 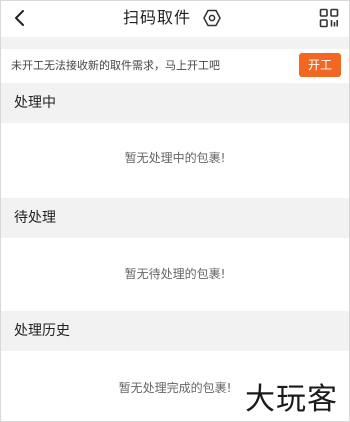 What do you see at coordinates (157, 17) in the screenshot?
I see `page-title: 扫码取件` at bounding box center [157, 17].